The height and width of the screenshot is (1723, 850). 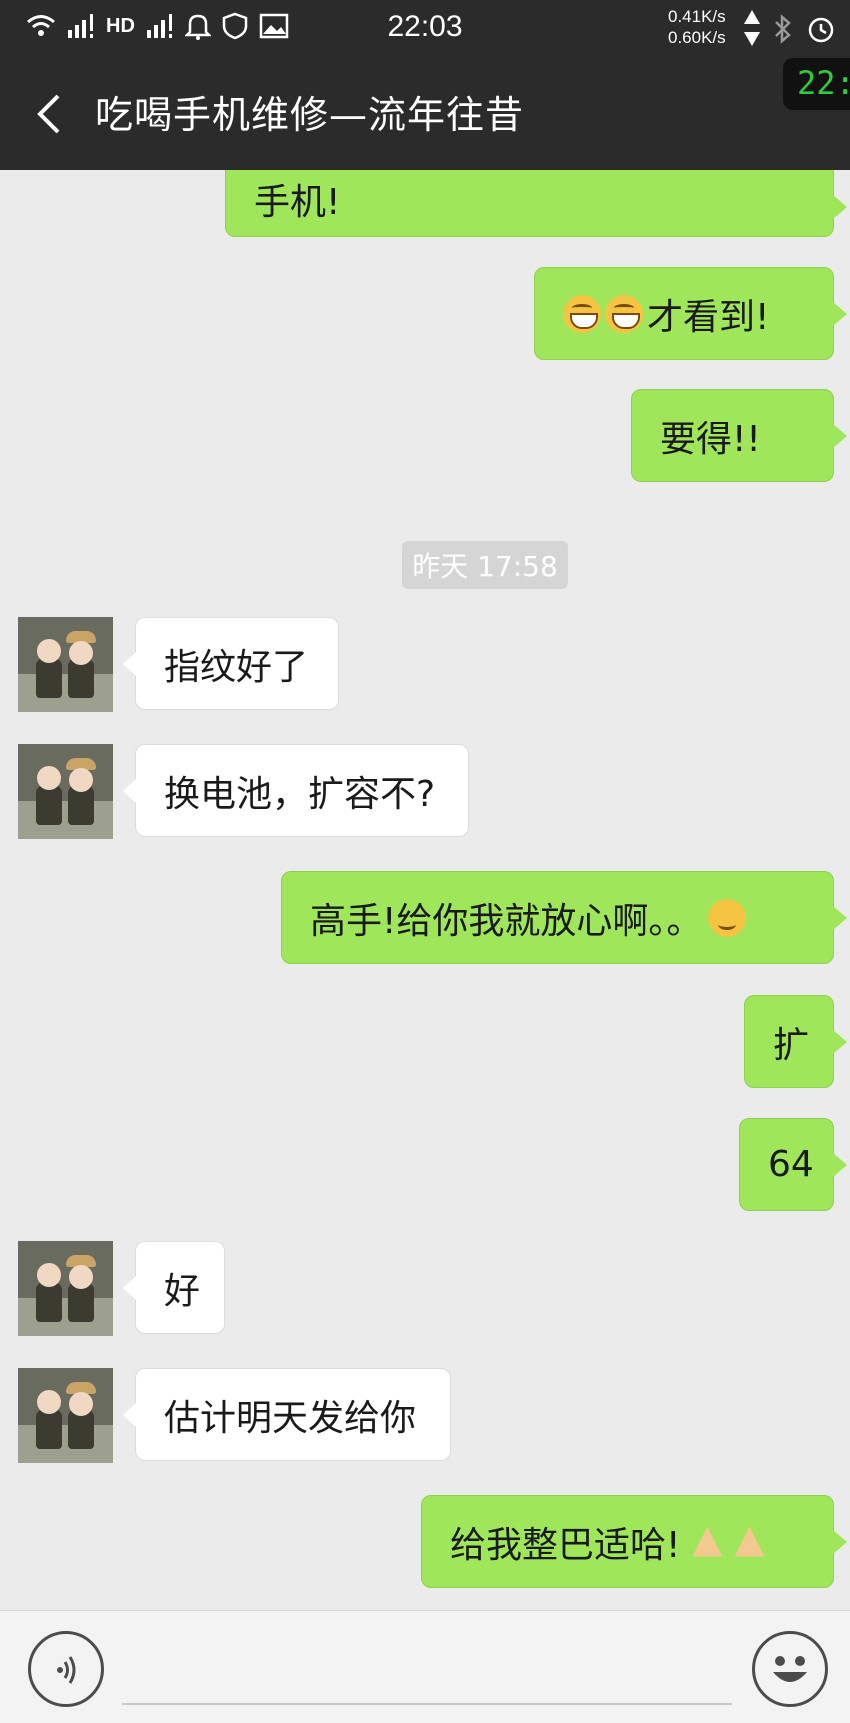 I want to click on speed-down: 0.60K/s, so click(x=697, y=37).